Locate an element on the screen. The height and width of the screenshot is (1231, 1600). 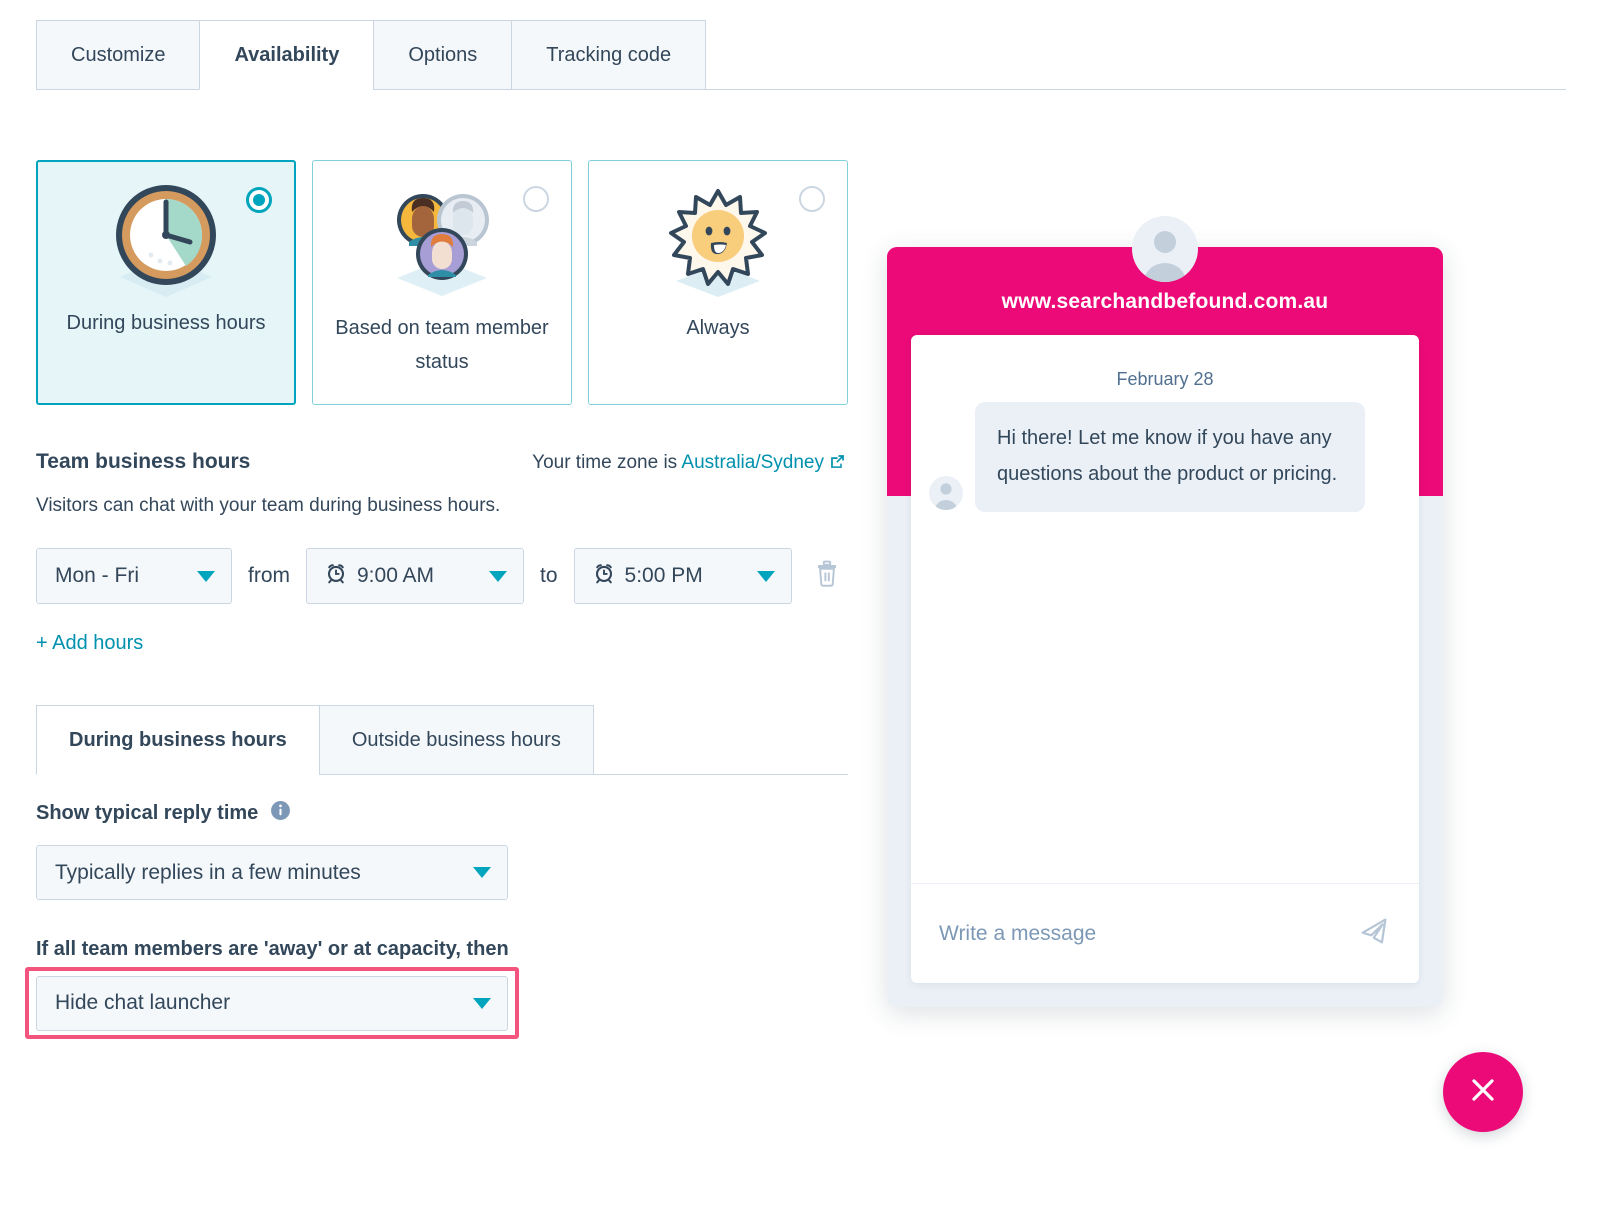
trash-icon is located at coordinates (827, 576).